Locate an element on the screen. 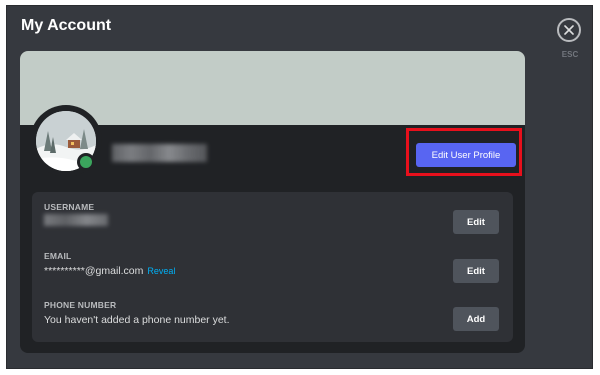 The height and width of the screenshot is (375, 600). add-phone-button: Add is located at coordinates (476, 319).